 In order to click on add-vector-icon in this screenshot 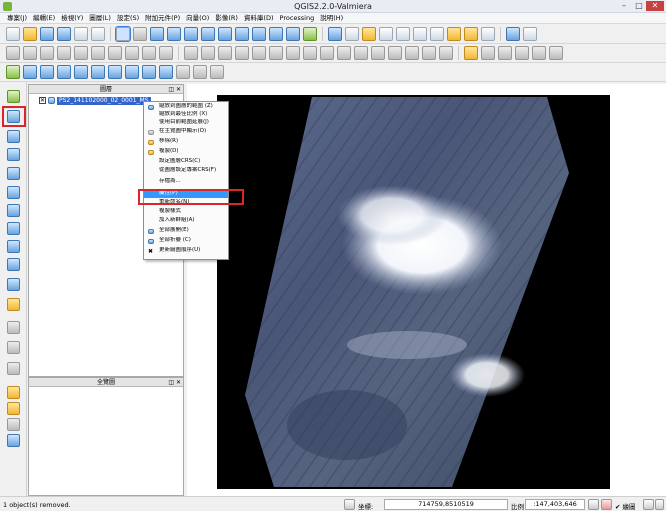, I will do `click(13, 96)`.